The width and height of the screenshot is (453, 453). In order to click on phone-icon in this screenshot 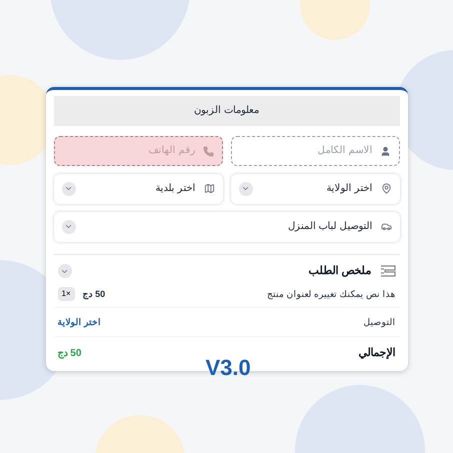, I will do `click(208, 151)`.